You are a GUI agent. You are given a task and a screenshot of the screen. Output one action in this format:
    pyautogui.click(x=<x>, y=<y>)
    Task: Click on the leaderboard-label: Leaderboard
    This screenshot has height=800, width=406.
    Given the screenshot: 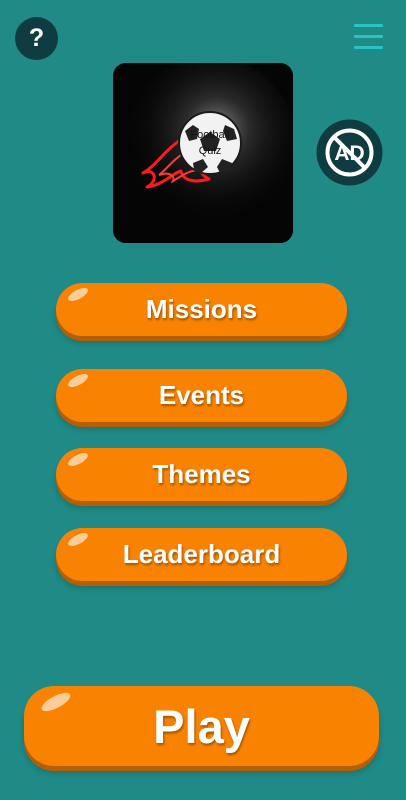 What is the action you would take?
    pyautogui.click(x=201, y=554)
    